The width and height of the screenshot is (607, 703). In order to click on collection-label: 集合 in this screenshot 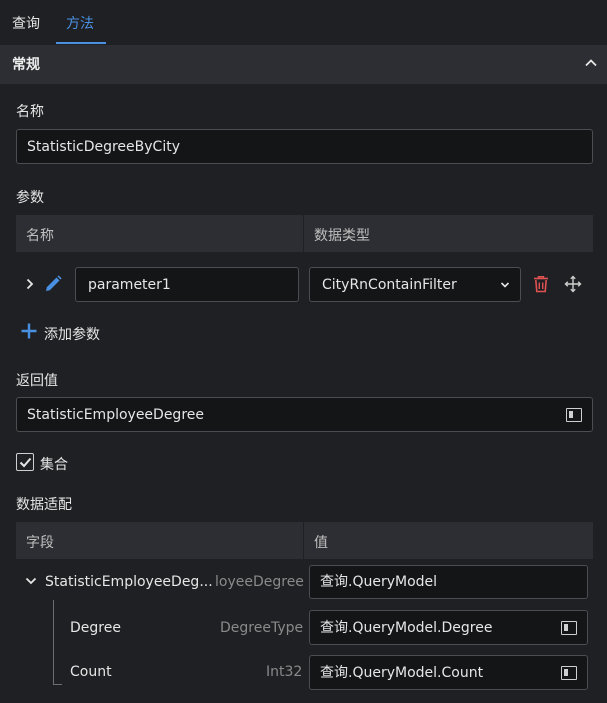, I will do `click(54, 465)`.